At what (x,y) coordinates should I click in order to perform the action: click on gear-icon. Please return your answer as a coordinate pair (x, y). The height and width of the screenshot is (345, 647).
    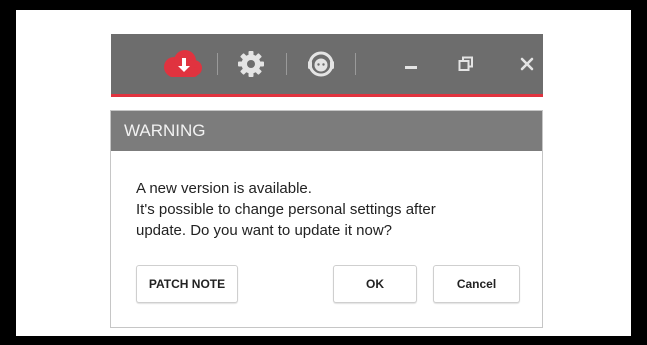
    Looking at the image, I should click on (251, 64).